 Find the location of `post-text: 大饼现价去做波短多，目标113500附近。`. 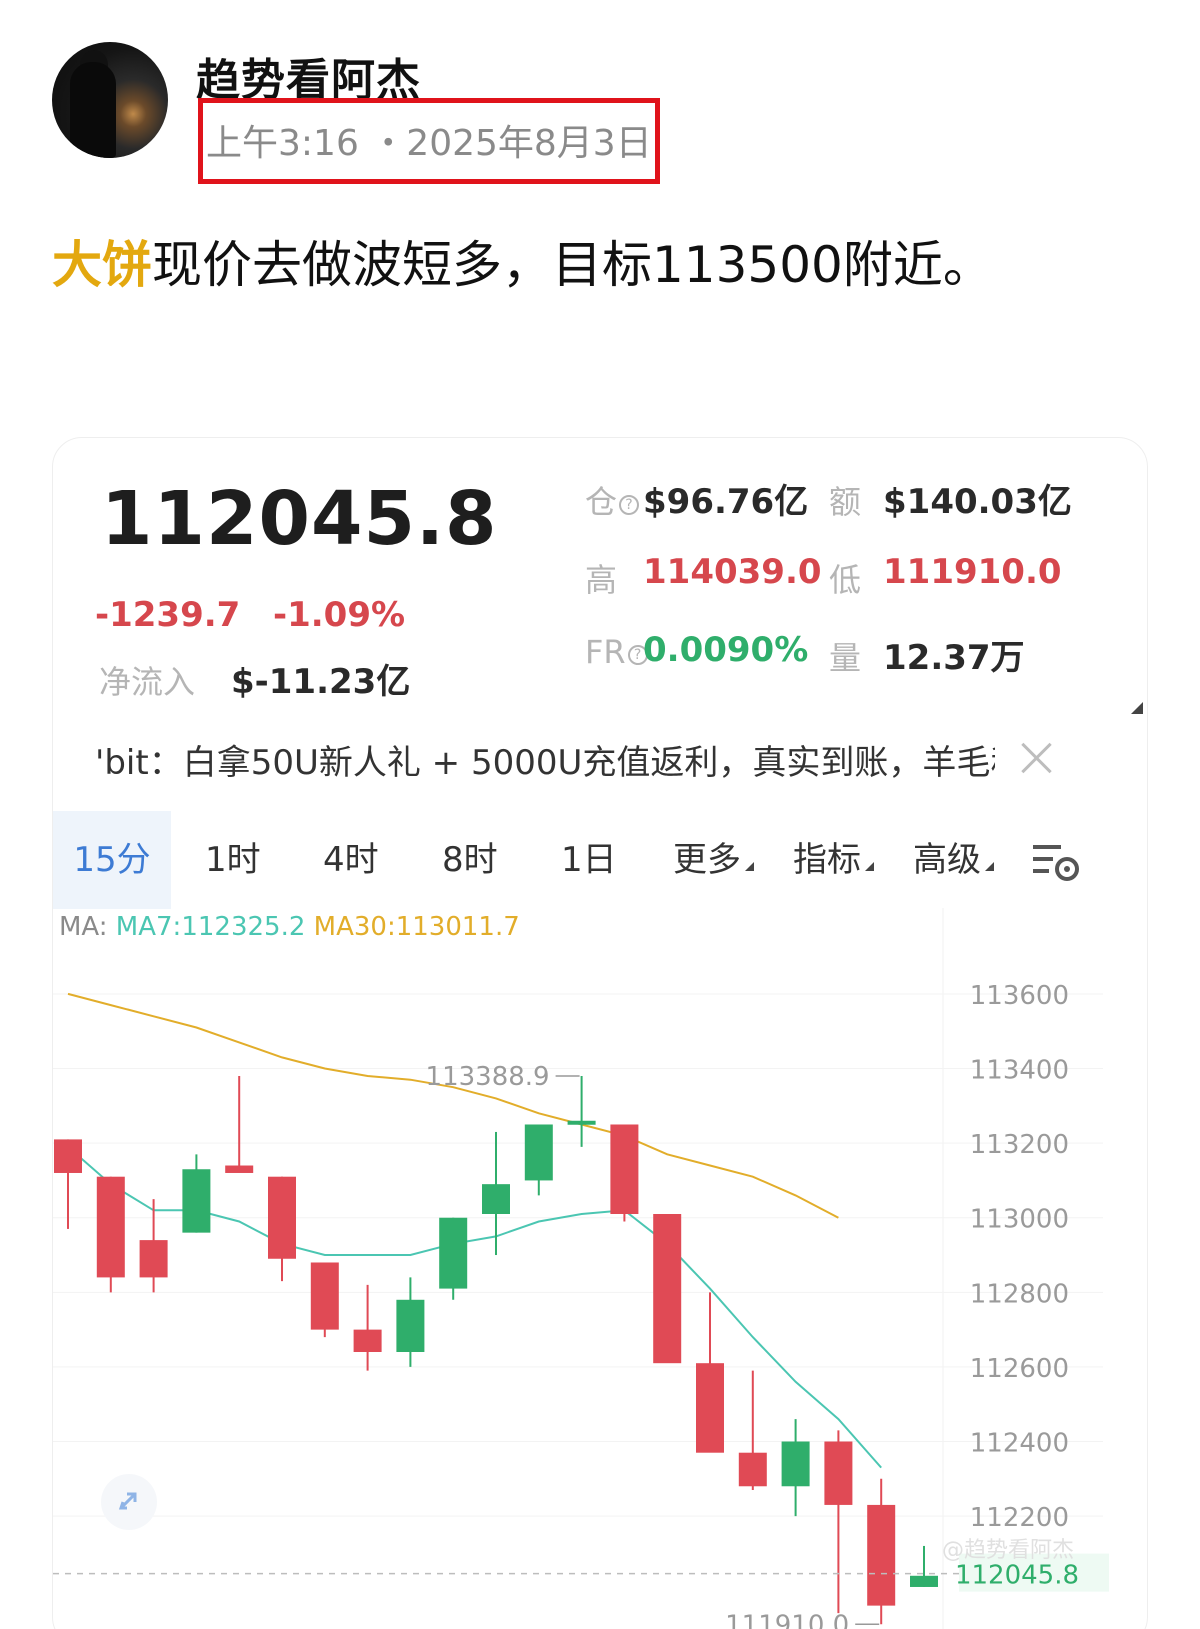

post-text: 大饼现价去做波短多，目标113500附近。 is located at coordinates (522, 261).